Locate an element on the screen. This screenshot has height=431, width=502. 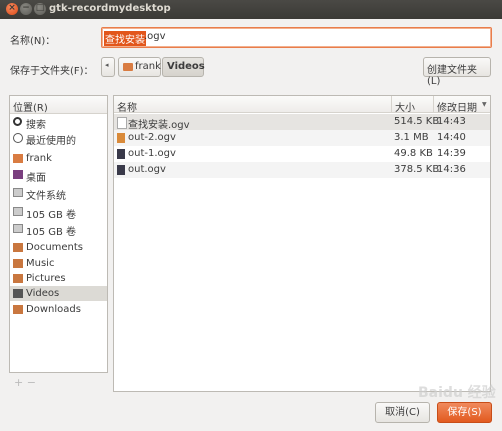
place-label: 文件系统 is located at coordinates (46, 196).